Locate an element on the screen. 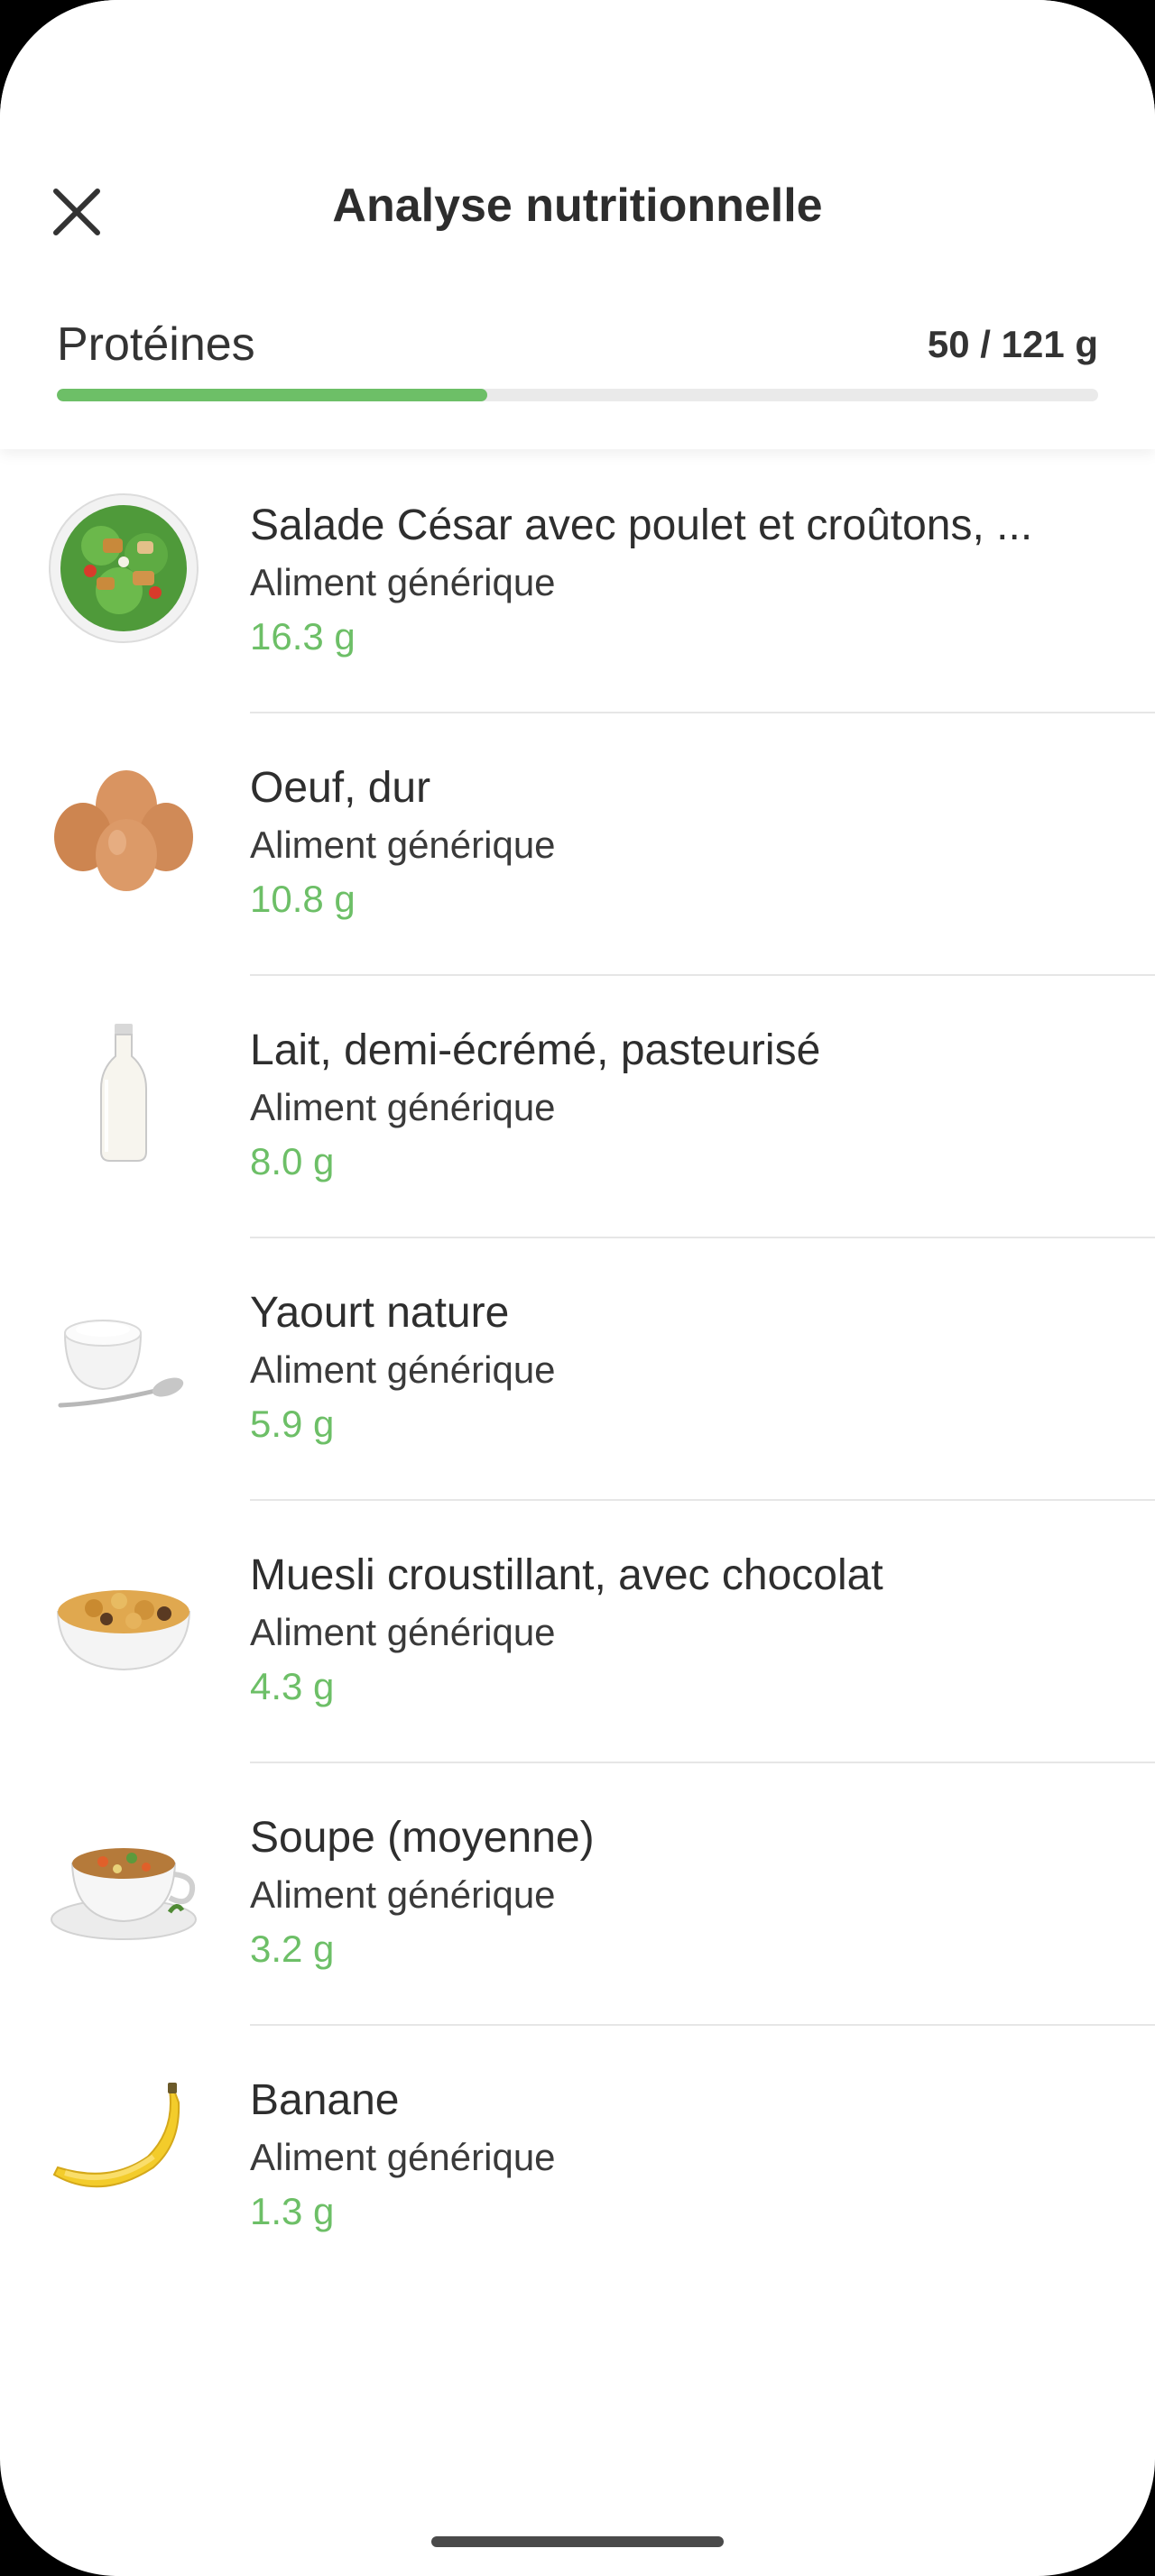 Image resolution: width=1155 pixels, height=2576 pixels. yogurt-image is located at coordinates (121, 1364).